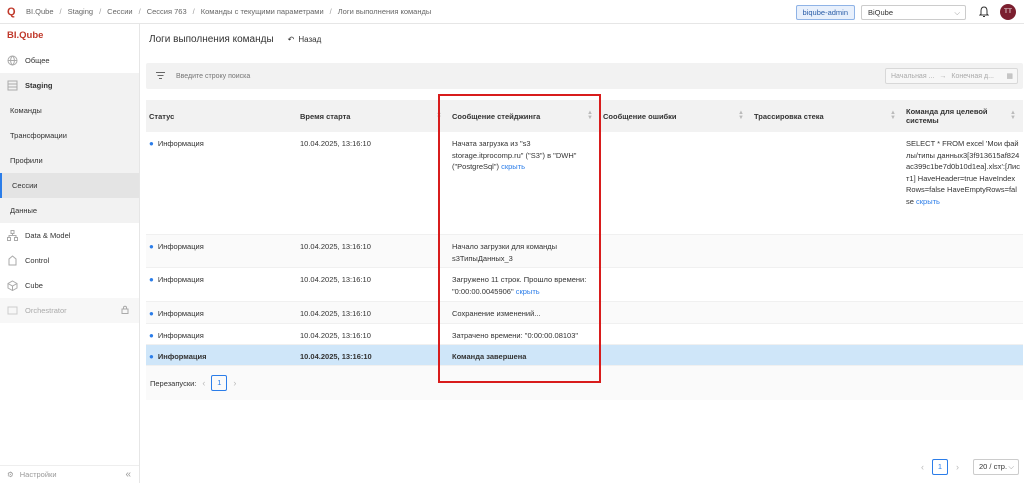  Describe the element at coordinates (996, 467) in the screenshot. I see `page-size-select: 20 / стр. ⌵` at that location.